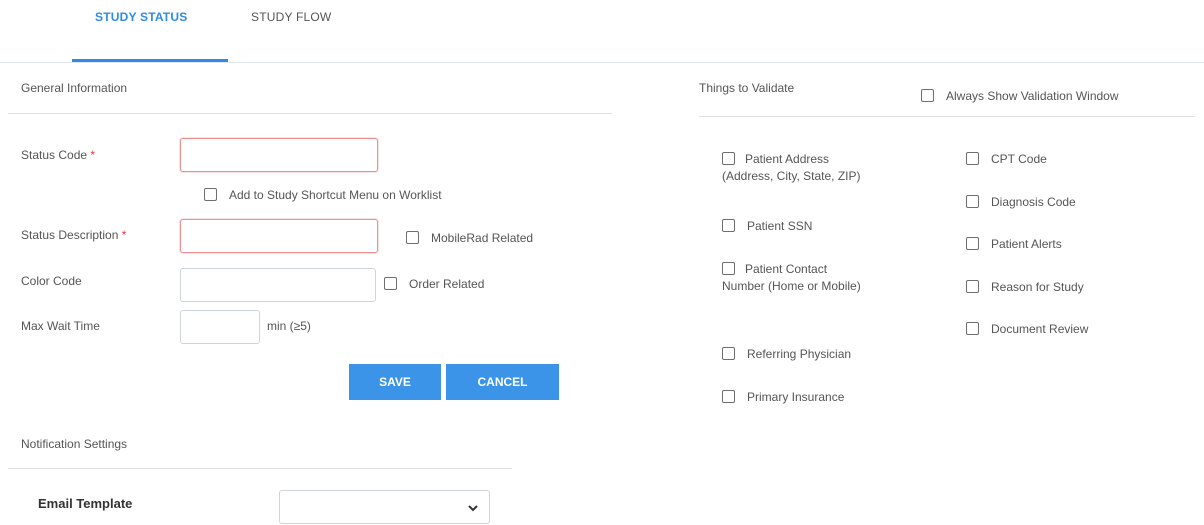 This screenshot has height=525, width=1204. Describe the element at coordinates (51, 281) in the screenshot. I see `color-code-label: Color Code` at that location.